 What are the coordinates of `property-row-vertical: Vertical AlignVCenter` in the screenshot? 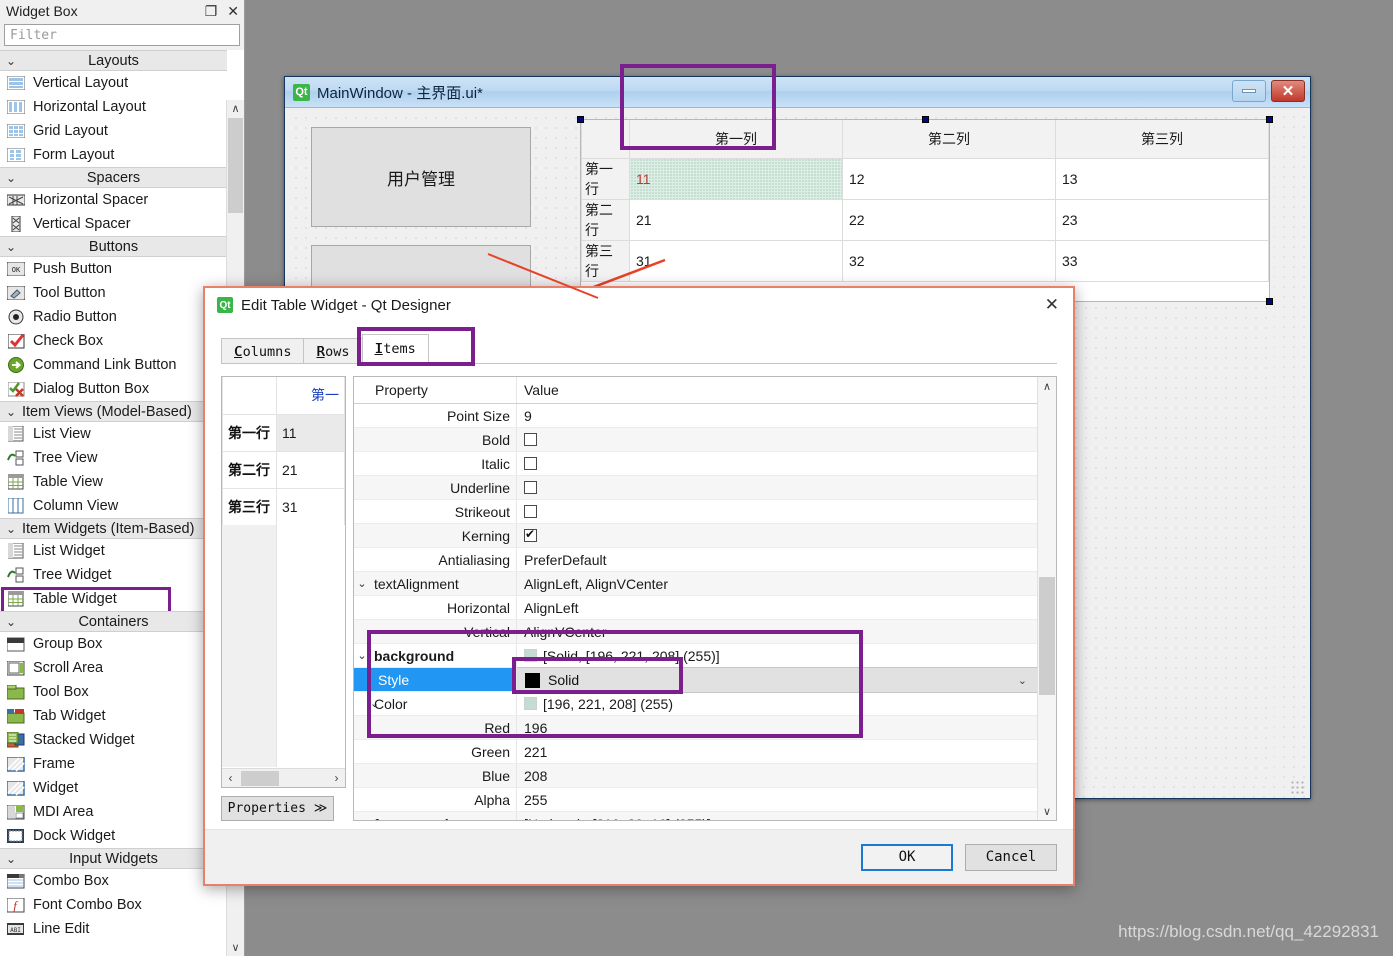 It's located at (695, 632).